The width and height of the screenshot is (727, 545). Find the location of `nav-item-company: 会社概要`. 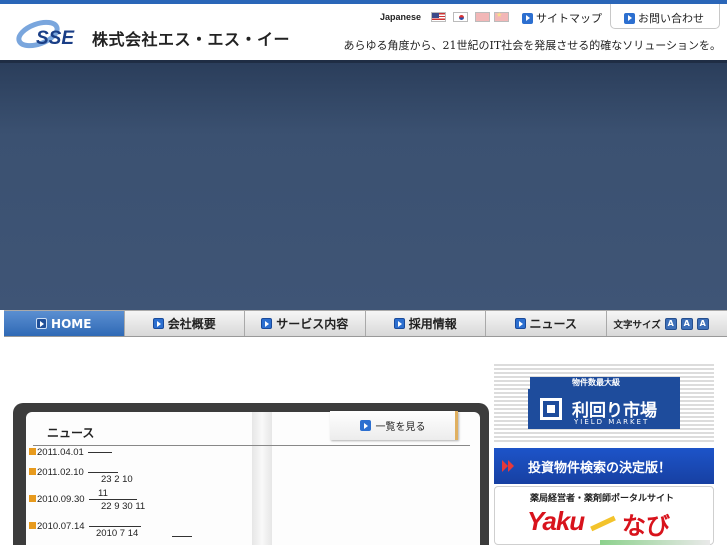

nav-item-company: 会社概要 is located at coordinates (185, 323).